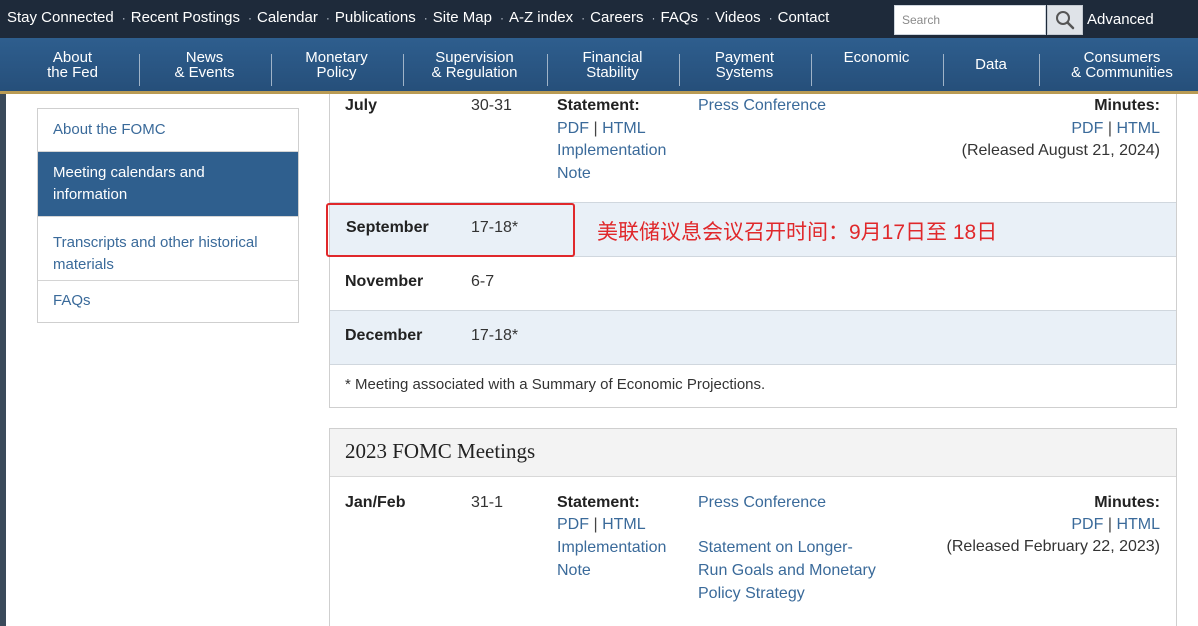  Describe the element at coordinates (797, 232) in the screenshot. I see `annotation-text: 美联储议息会议召开时间：9月17日至 18日` at that location.